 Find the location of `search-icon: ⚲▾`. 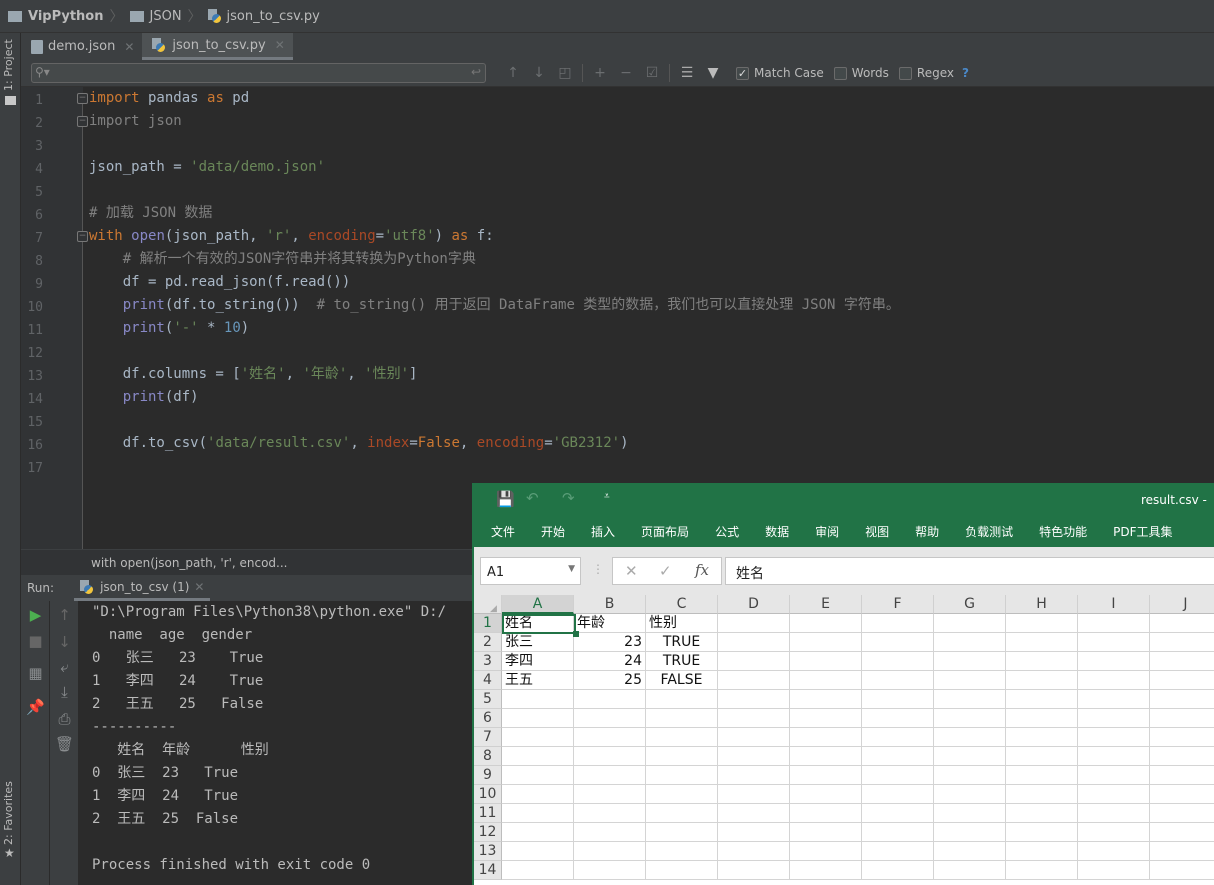

search-icon: ⚲▾ is located at coordinates (42, 72).